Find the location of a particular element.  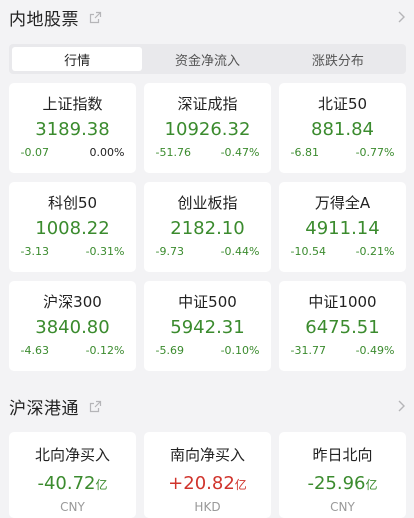

flow-card-northbound: 北向净买入 -40.72亿 CNY is located at coordinates (72, 475).